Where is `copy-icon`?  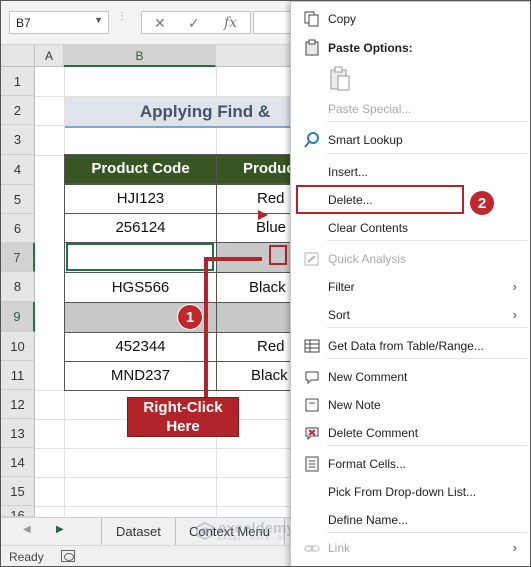 copy-icon is located at coordinates (311, 19).